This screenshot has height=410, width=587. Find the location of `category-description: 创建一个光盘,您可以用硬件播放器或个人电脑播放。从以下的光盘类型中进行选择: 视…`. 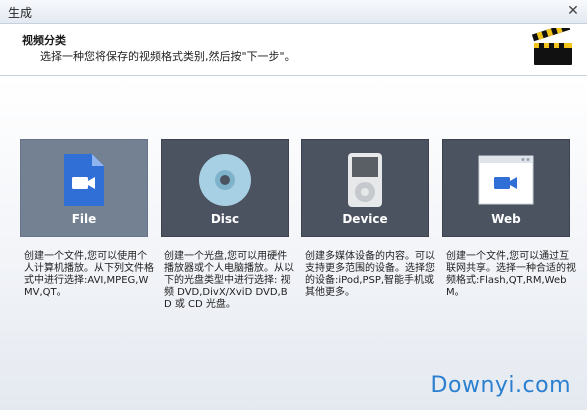

category-description: 创建一个光盘,您可以用硬件播放器或个人电脑播放。从以下的光盘类型中进行选择: 视… is located at coordinates (229, 280).